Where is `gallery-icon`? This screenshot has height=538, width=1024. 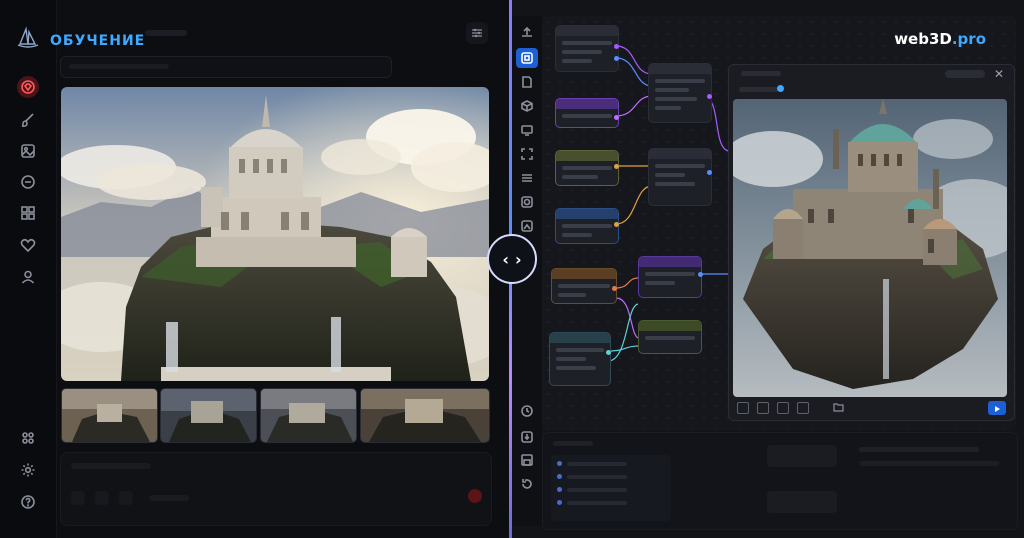
gallery-icon is located at coordinates (527, 226).